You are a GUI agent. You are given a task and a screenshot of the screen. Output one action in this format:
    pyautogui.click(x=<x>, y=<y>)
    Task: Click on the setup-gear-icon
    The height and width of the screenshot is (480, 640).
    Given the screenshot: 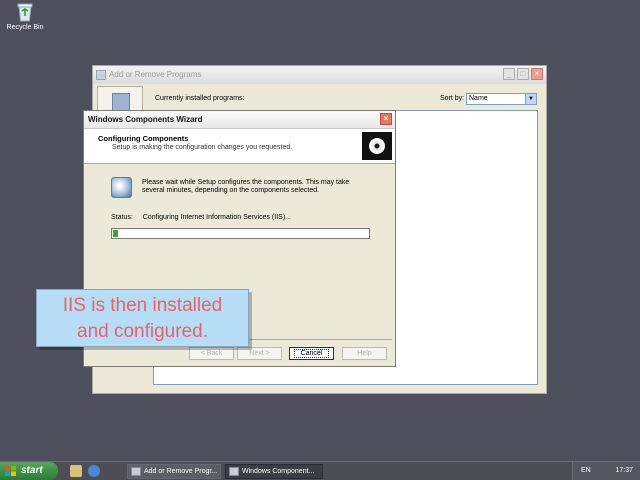 What is the action you would take?
    pyautogui.click(x=121, y=187)
    